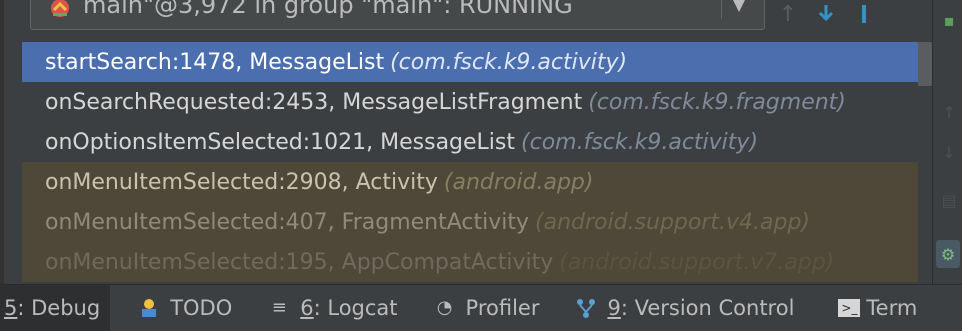  I want to click on debug-toolbar: main"@3,972 in group "main": RUNNING ▼ ↑, so click(482, 17).